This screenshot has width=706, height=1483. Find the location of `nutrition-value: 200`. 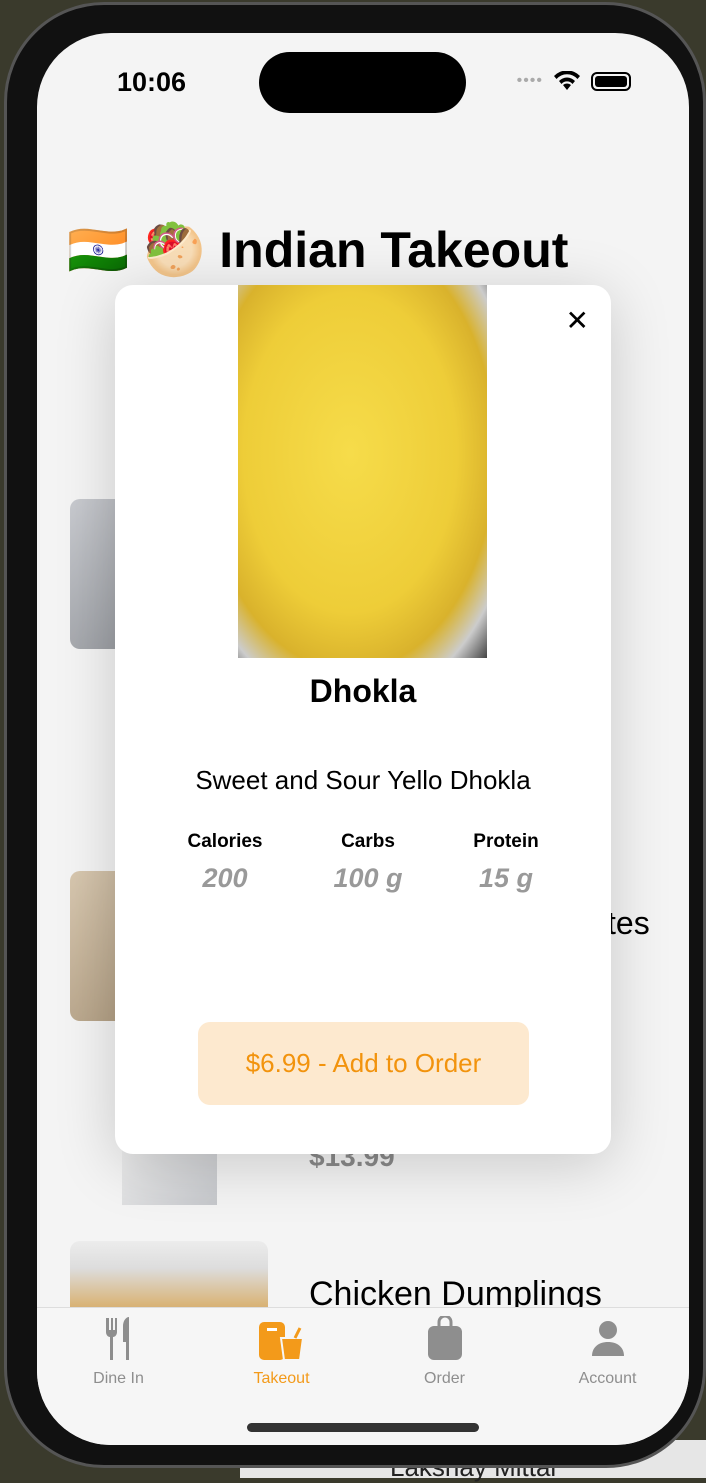

nutrition-value: 200 is located at coordinates (225, 878).